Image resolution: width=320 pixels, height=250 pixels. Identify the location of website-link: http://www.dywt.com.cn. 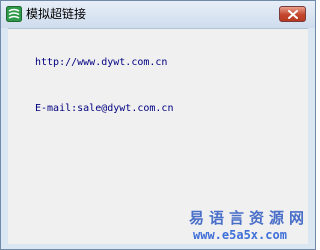
(101, 62).